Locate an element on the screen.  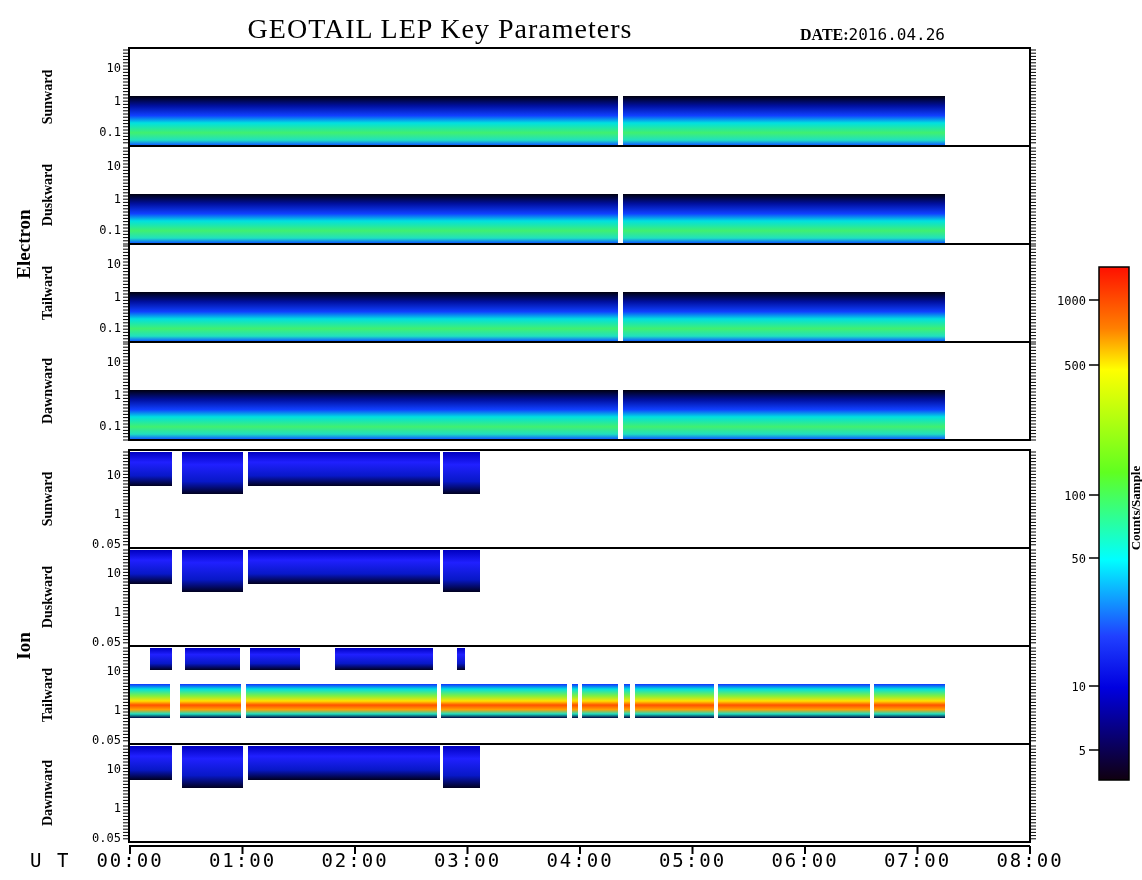
color-scale-tick-label: 500 is located at coordinates (1075, 366).